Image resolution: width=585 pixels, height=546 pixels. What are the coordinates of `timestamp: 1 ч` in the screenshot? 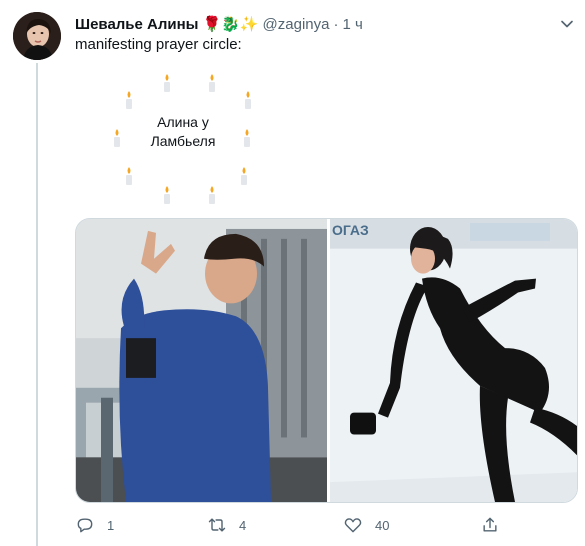 It's located at (352, 24).